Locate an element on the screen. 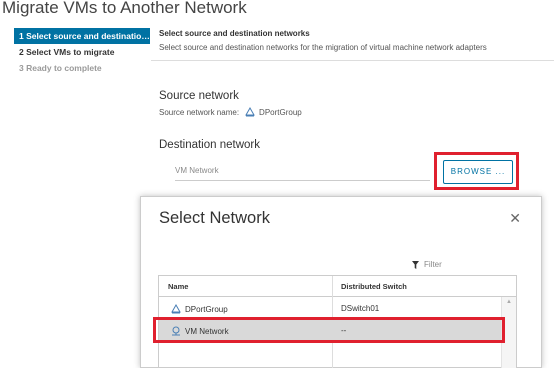  source-network-heading: Source network is located at coordinates (199, 96).